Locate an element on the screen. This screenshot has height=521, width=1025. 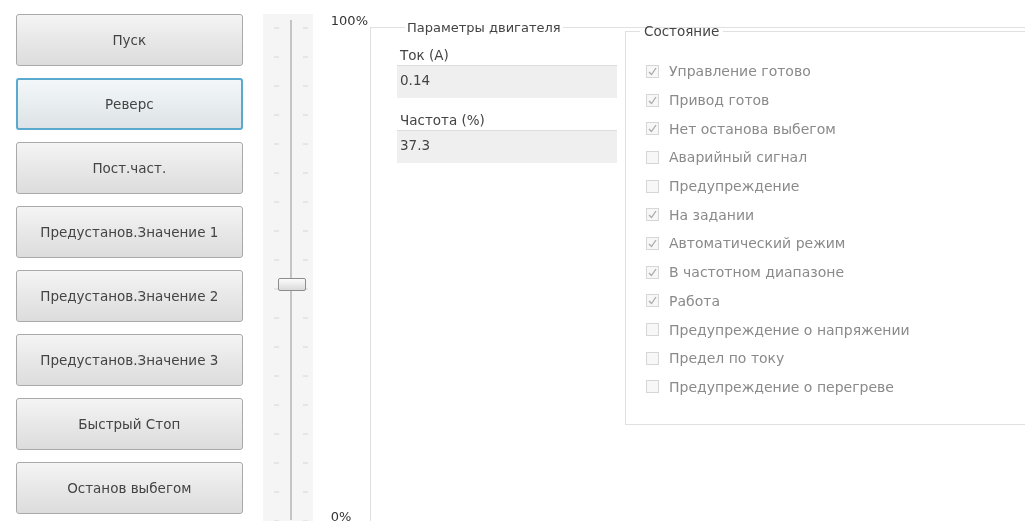
checkbox-label: Автоматический режим is located at coordinates (757, 243).